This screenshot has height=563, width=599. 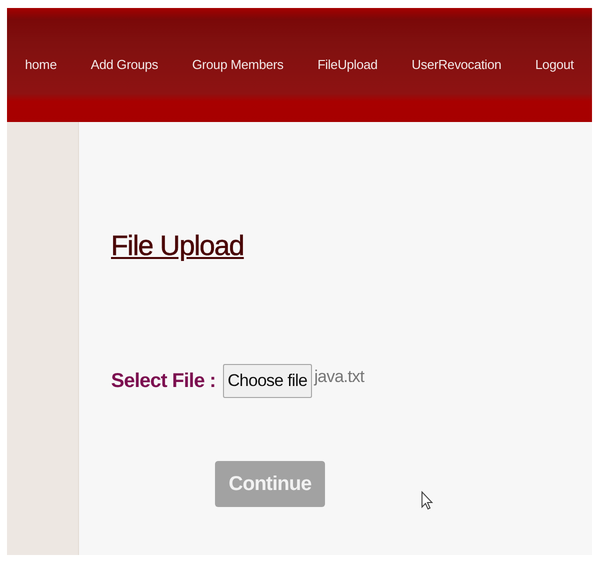 I want to click on nav-link: FileUpload, so click(x=347, y=64).